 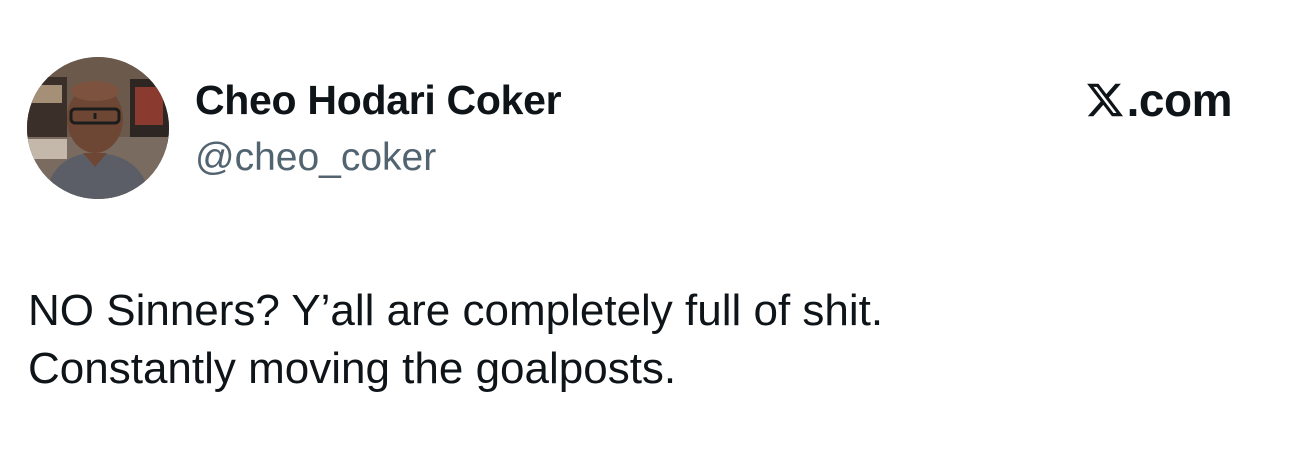 I want to click on avatar, so click(x=98, y=128).